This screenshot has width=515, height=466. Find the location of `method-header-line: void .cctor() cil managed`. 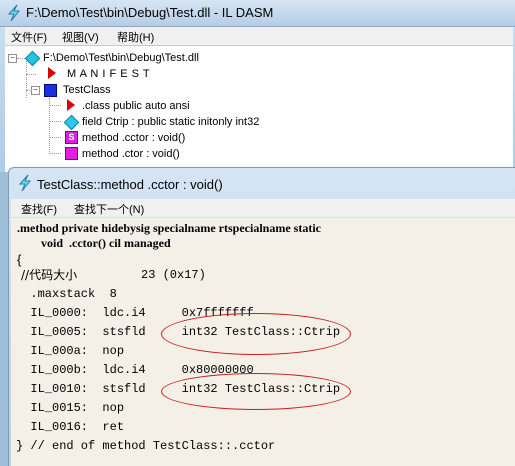

method-header-line: void .cctor() cil managed is located at coordinates (94, 243).